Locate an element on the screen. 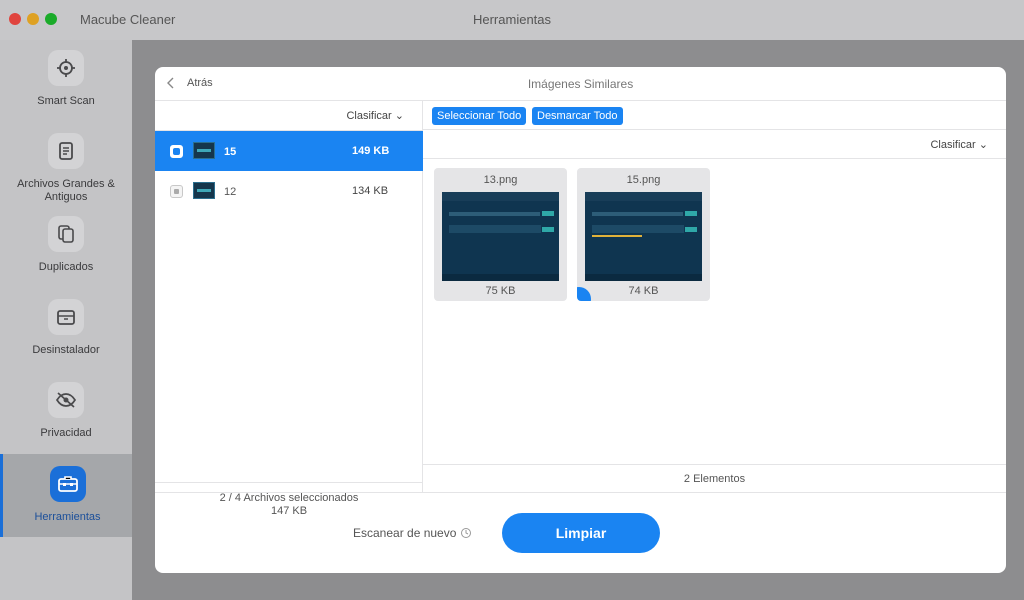 This screenshot has height=600, width=1024. box-icon is located at coordinates (66, 317).